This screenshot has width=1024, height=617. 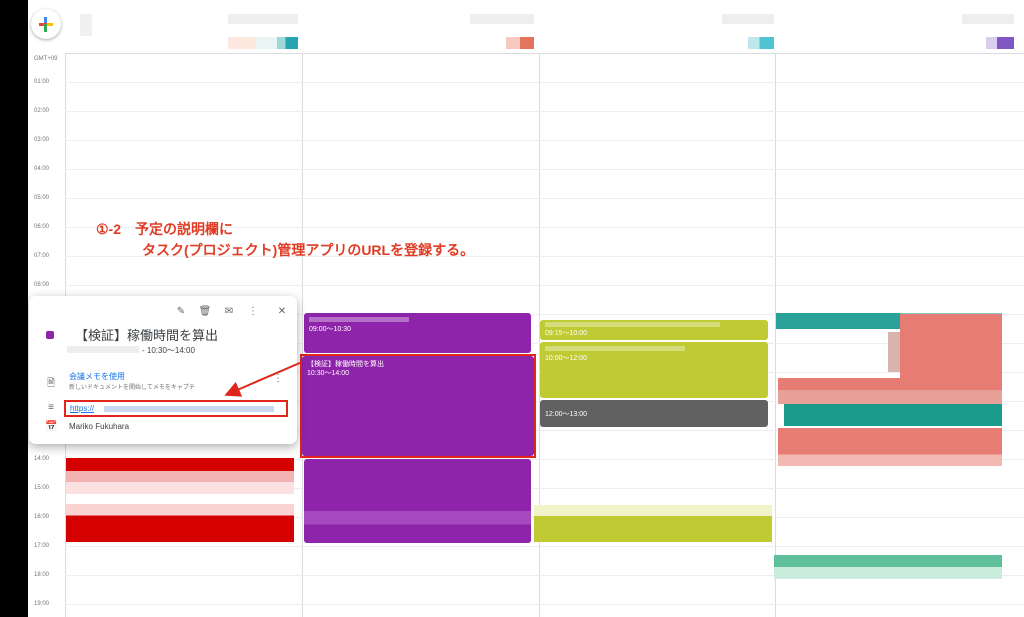 What do you see at coordinates (42, 546) in the screenshot?
I see `hour-label: 17:00` at bounding box center [42, 546].